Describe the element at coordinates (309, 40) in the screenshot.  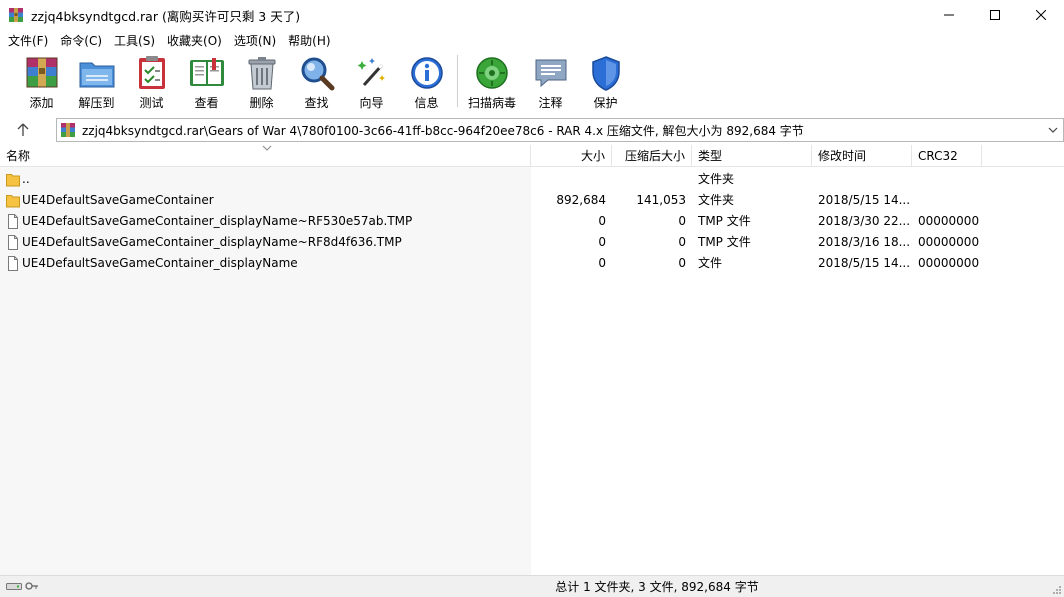
I see `menu-help: 帮助(H)` at that location.